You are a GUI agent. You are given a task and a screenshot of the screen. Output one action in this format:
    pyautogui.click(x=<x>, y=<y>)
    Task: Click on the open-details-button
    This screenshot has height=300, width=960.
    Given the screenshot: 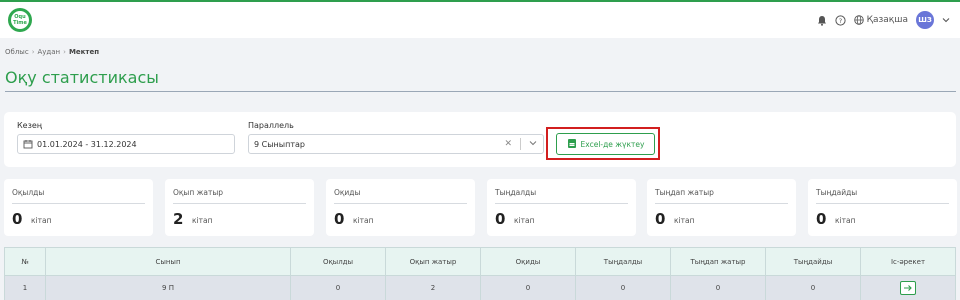 What is the action you would take?
    pyautogui.click(x=908, y=288)
    